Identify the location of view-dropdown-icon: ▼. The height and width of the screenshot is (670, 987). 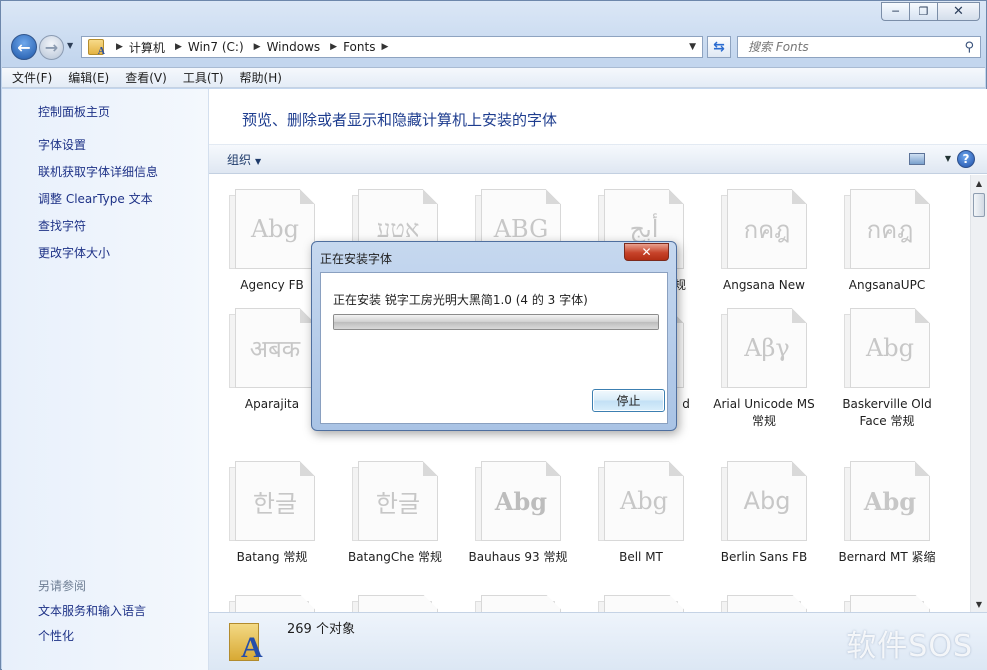
(948, 158).